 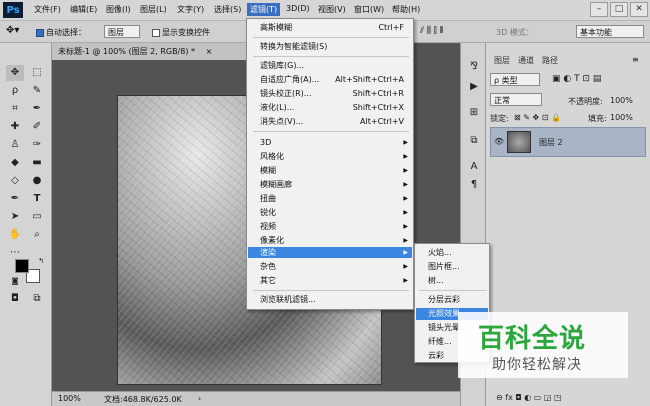 I want to click on foreground-color-swatch, so click(x=22, y=266).